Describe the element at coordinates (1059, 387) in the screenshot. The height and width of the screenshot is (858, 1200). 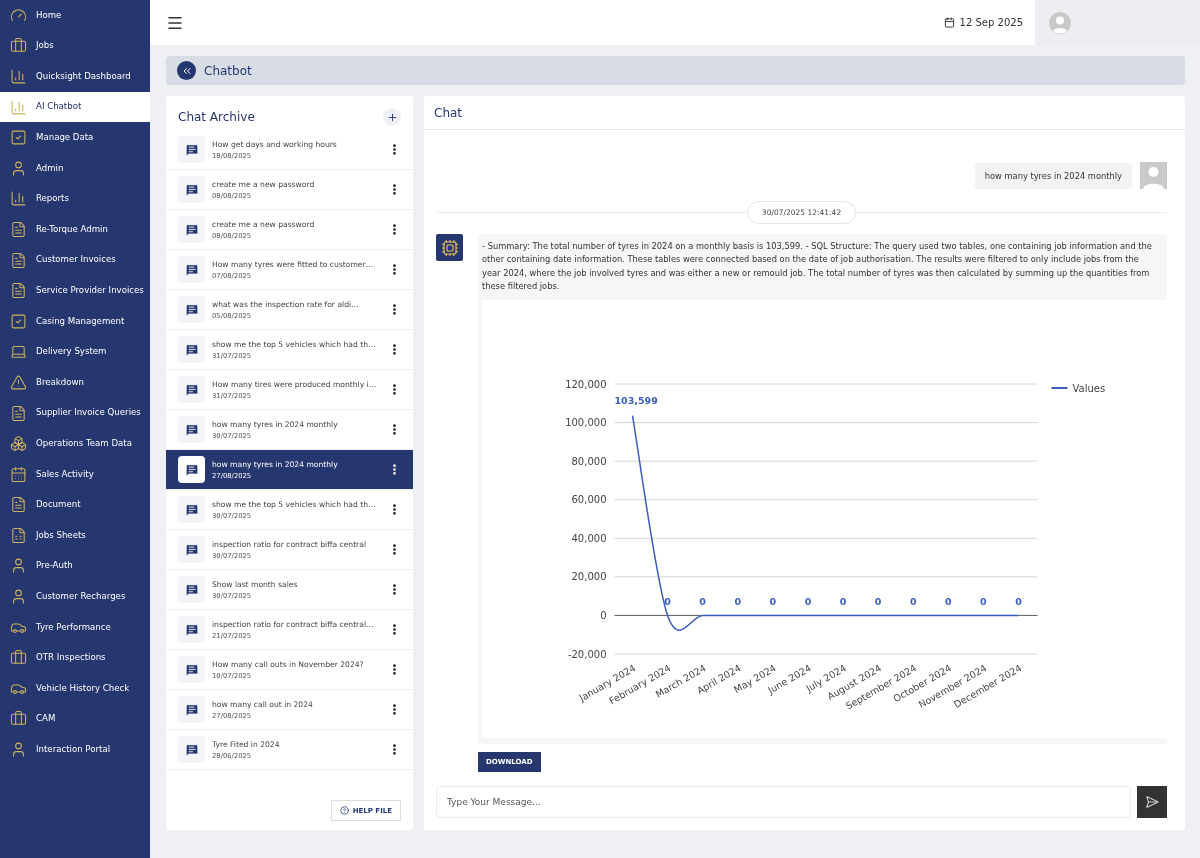
I see `legend-line` at that location.